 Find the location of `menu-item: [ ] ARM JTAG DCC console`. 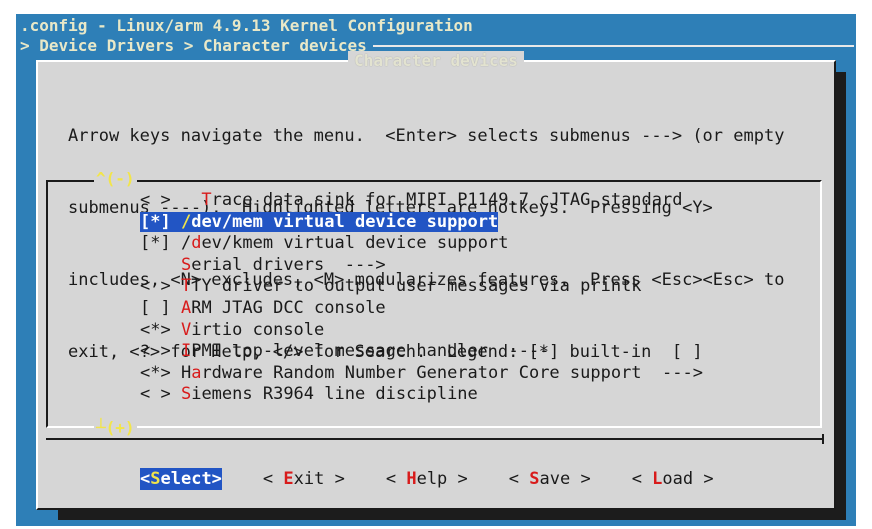

menu-item: [ ] ARM JTAG DCC console is located at coordinates (421, 309).